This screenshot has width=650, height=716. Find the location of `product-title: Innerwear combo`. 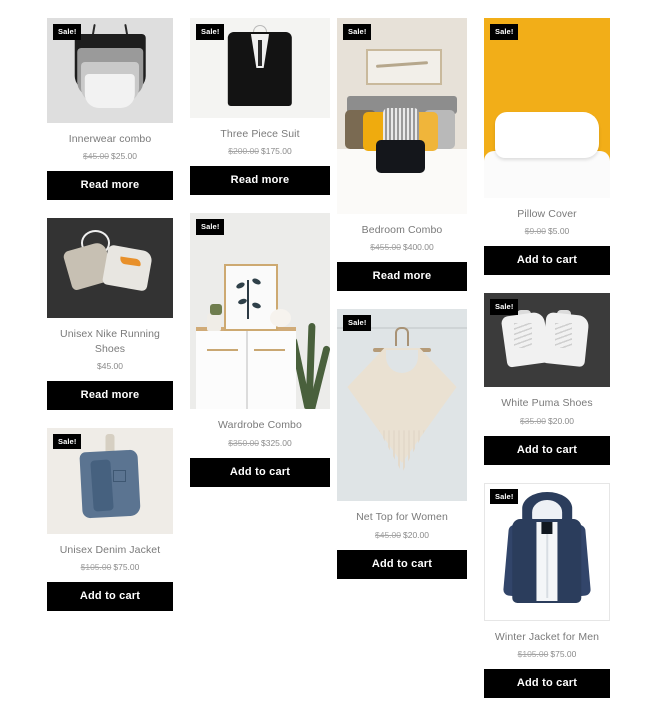

product-title: Innerwear combo is located at coordinates (110, 139).